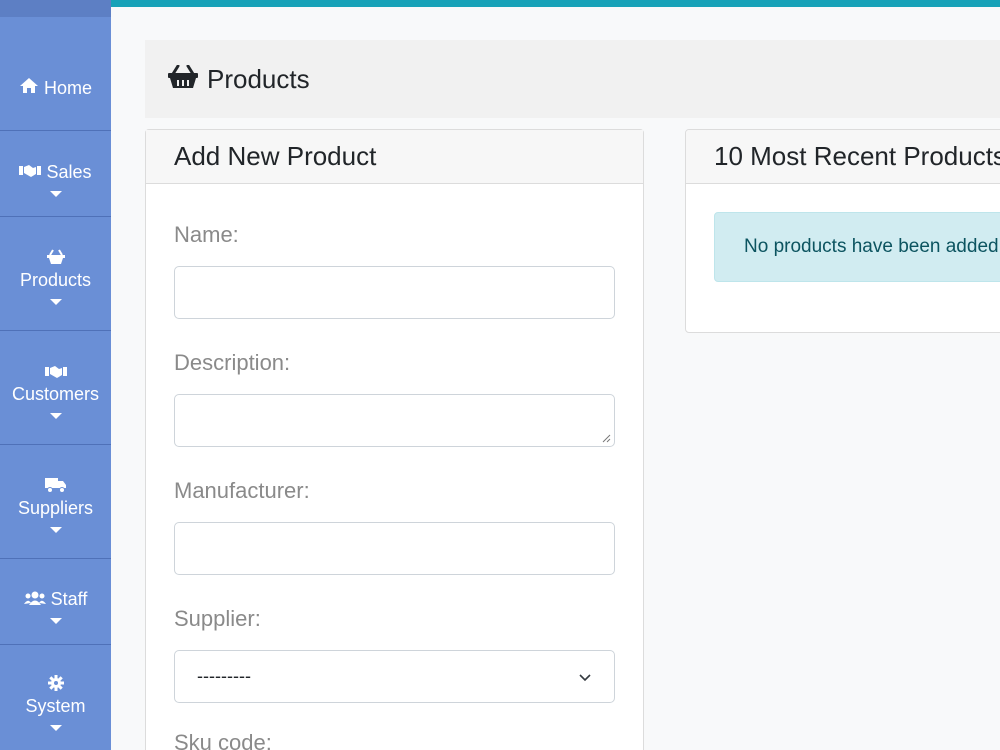  I want to click on sidebar-item-sales: Sales, so click(55, 174).